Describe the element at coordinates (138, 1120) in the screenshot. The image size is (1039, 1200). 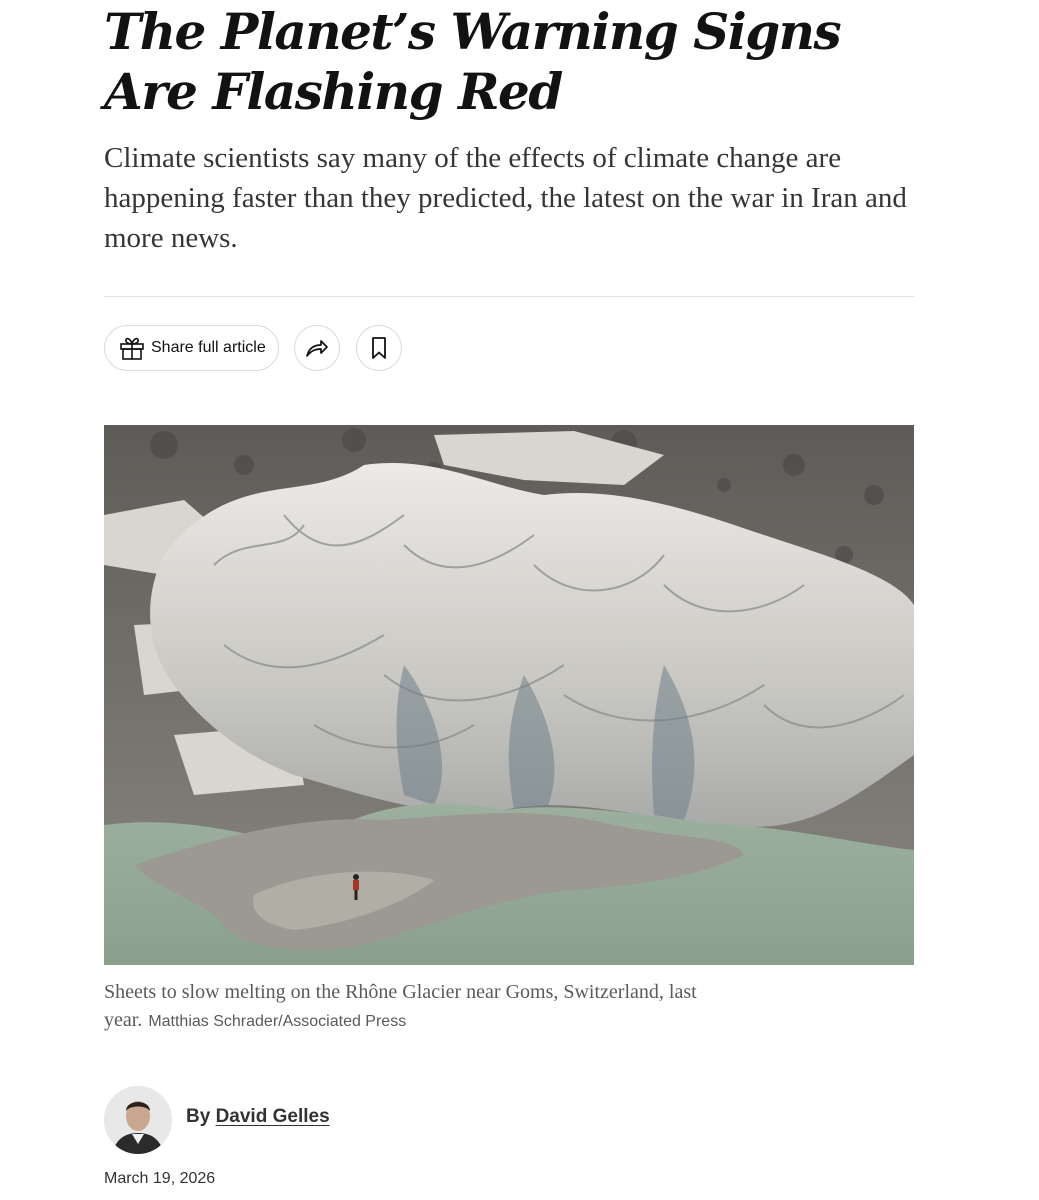
I see `author-avatar` at that location.